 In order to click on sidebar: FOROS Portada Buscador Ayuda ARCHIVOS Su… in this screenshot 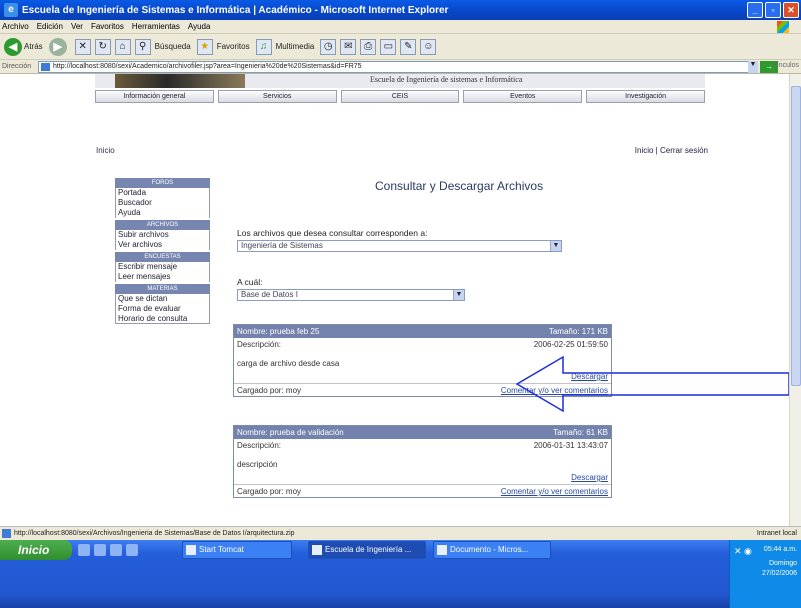, I will do `click(162, 250)`.